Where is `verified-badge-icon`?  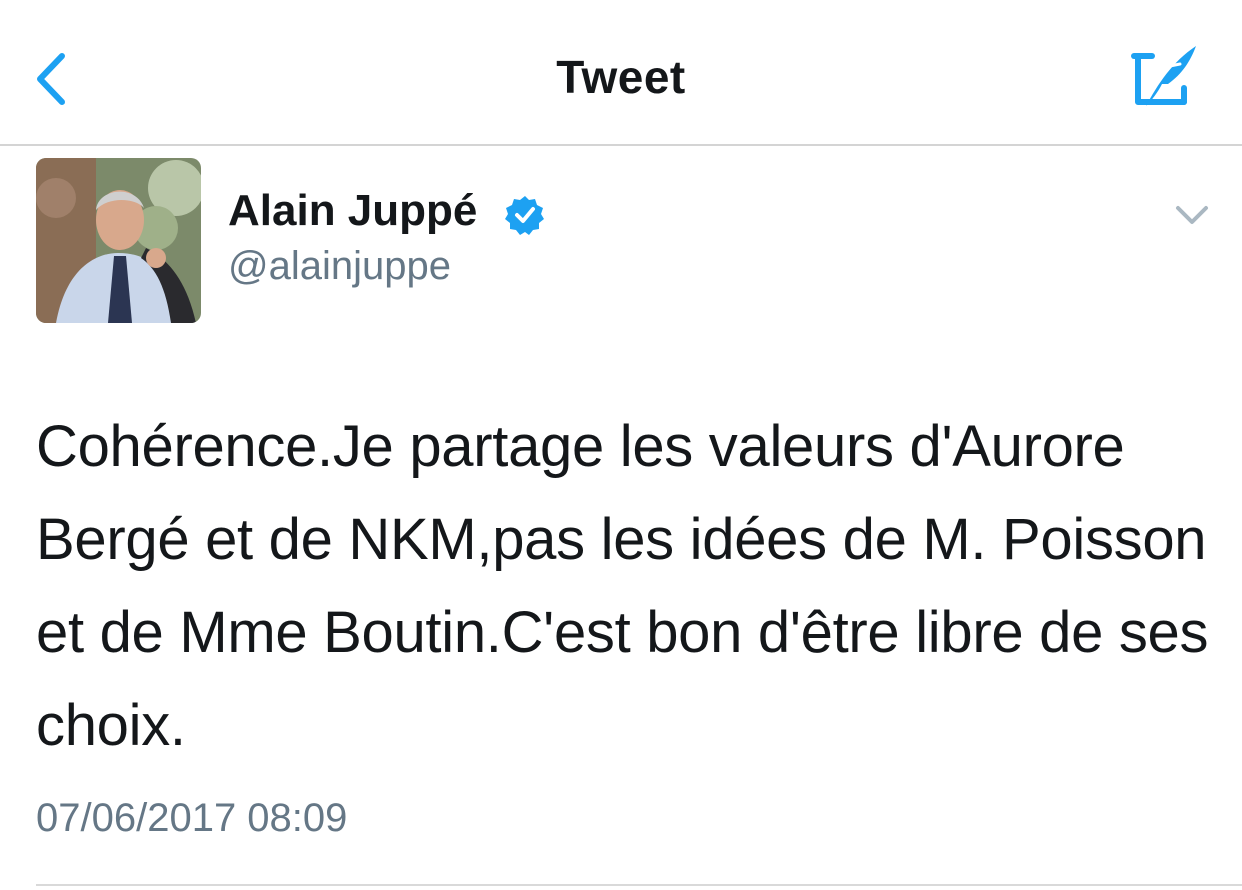 verified-badge-icon is located at coordinates (524, 215).